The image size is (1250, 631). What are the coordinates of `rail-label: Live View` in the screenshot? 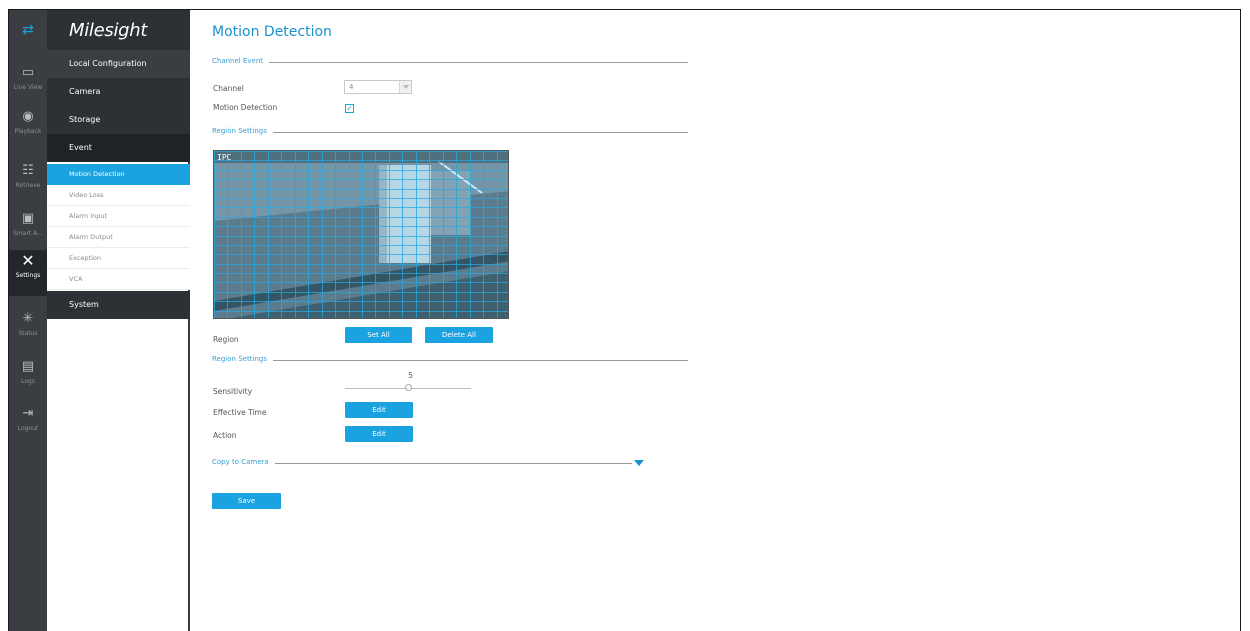 It's located at (28, 87).